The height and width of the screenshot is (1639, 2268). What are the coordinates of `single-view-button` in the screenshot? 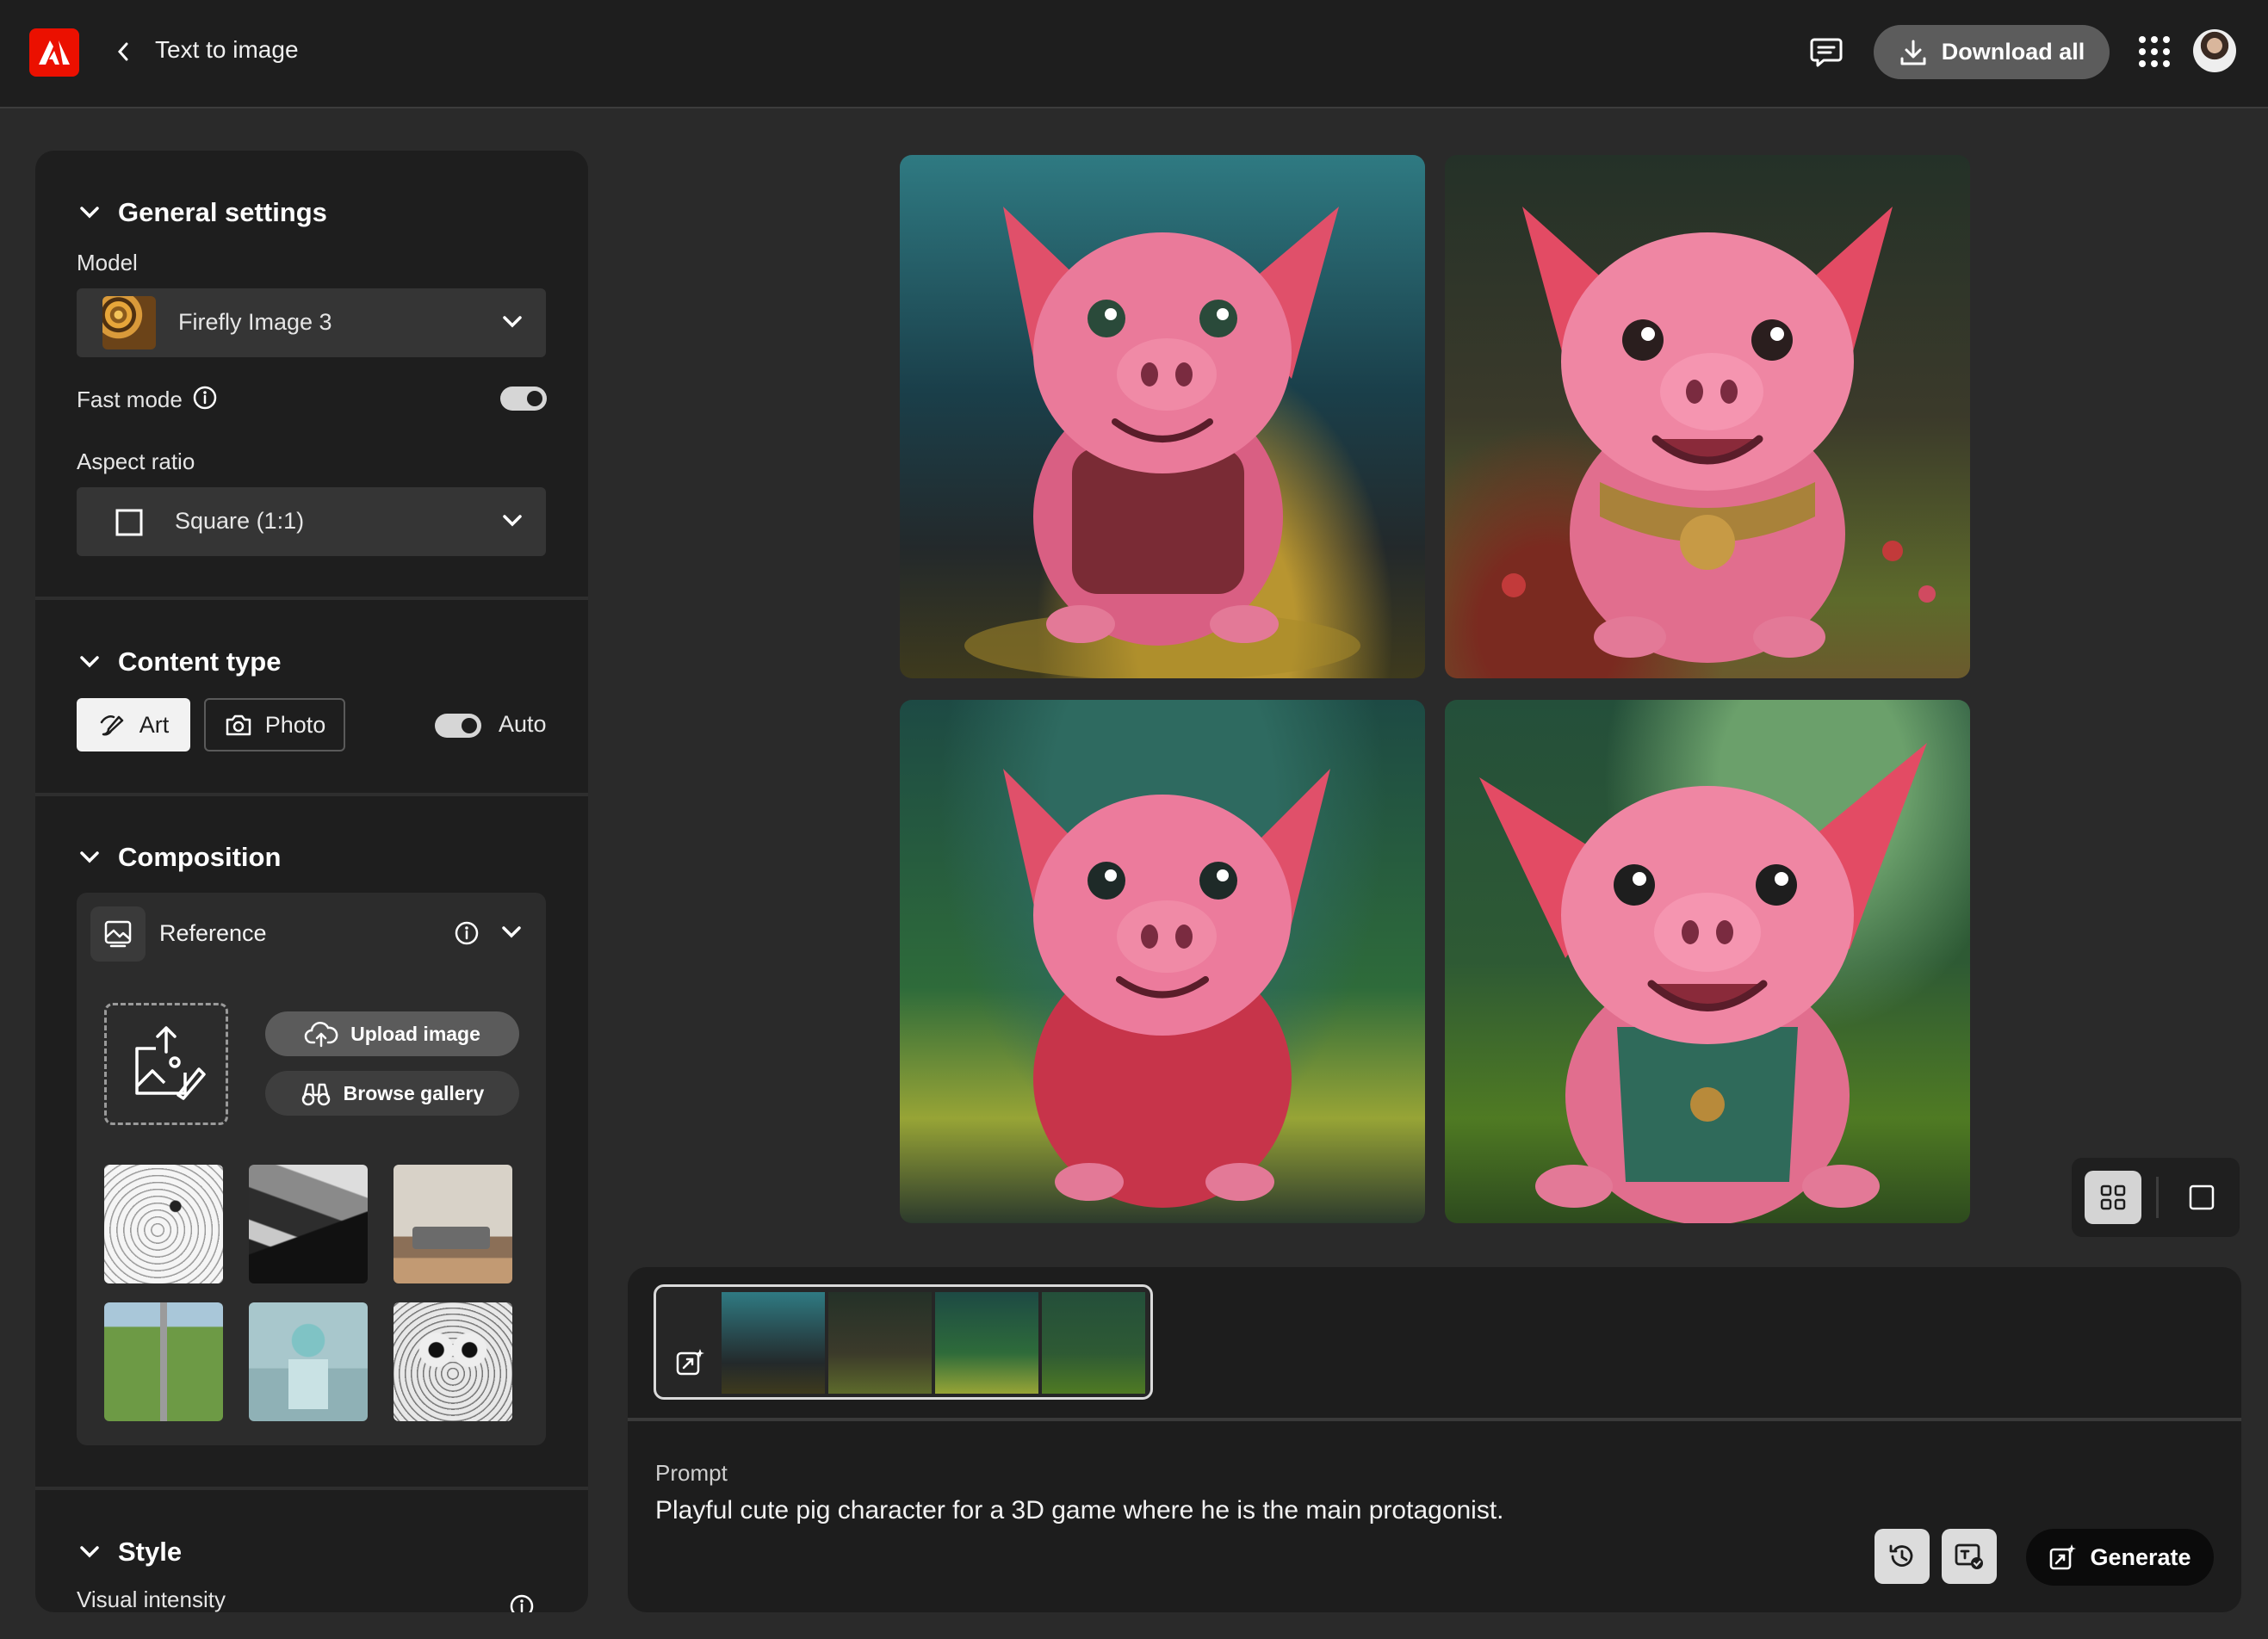 It's located at (2202, 1197).